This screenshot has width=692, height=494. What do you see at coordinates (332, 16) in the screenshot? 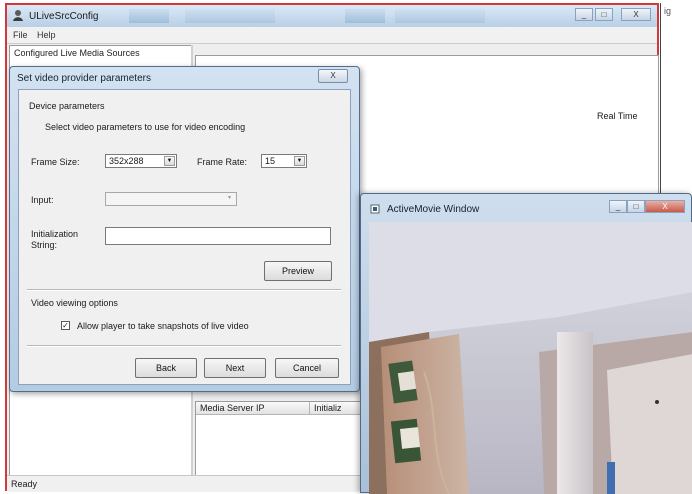
I see `main-titlebar: ULiveSrcConfig _ □ X` at bounding box center [332, 16].